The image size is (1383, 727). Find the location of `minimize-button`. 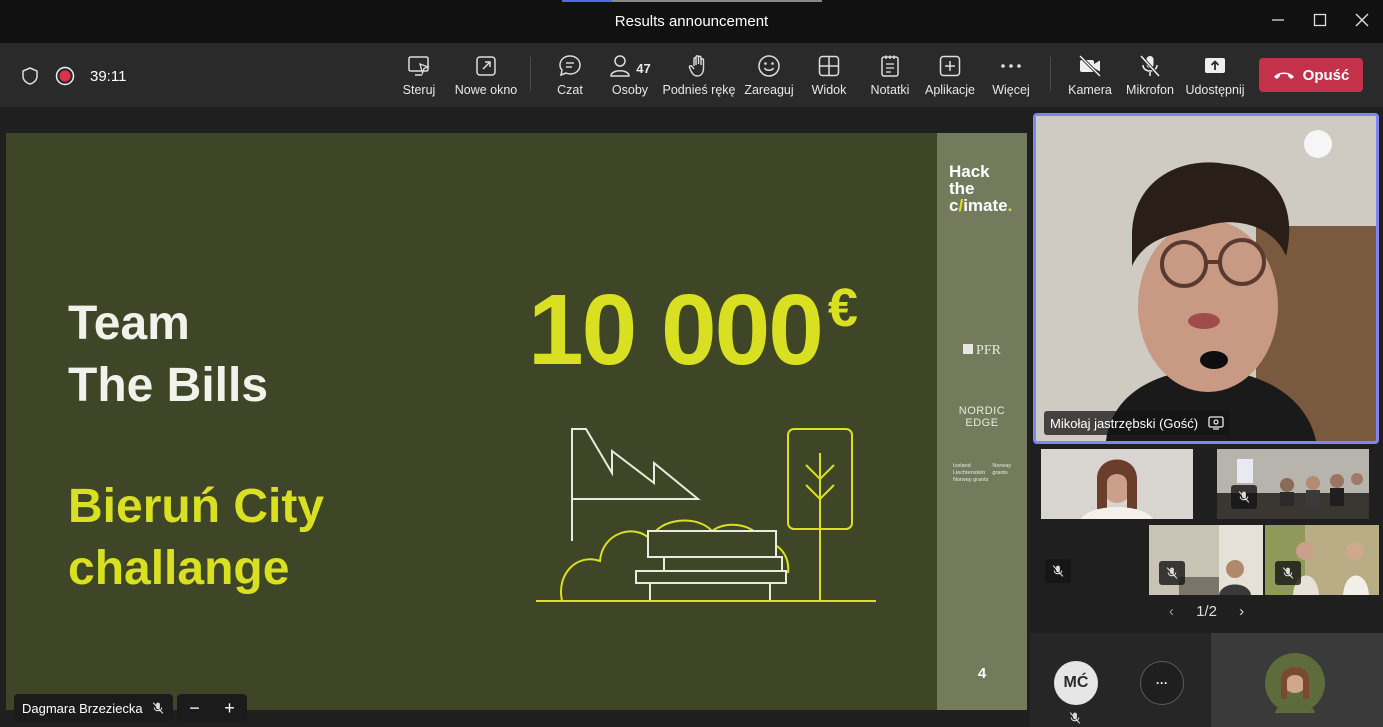

minimize-button is located at coordinates (1278, 20).